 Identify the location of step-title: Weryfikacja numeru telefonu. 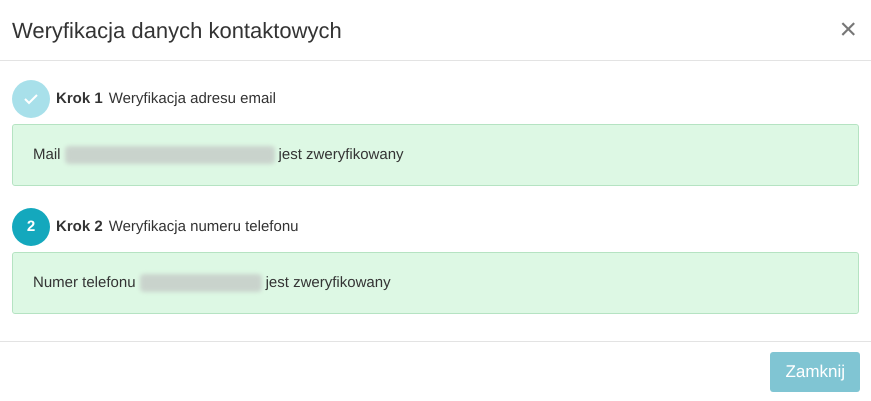
(203, 226).